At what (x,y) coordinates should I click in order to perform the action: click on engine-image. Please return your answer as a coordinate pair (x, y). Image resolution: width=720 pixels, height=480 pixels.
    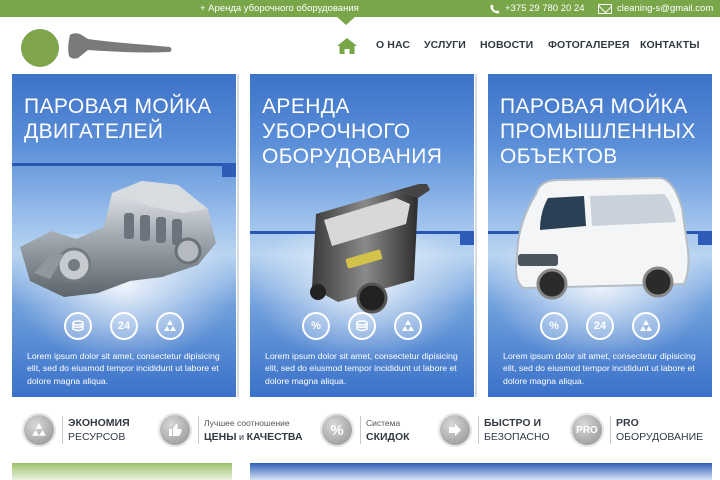
    Looking at the image, I should click on (118, 239).